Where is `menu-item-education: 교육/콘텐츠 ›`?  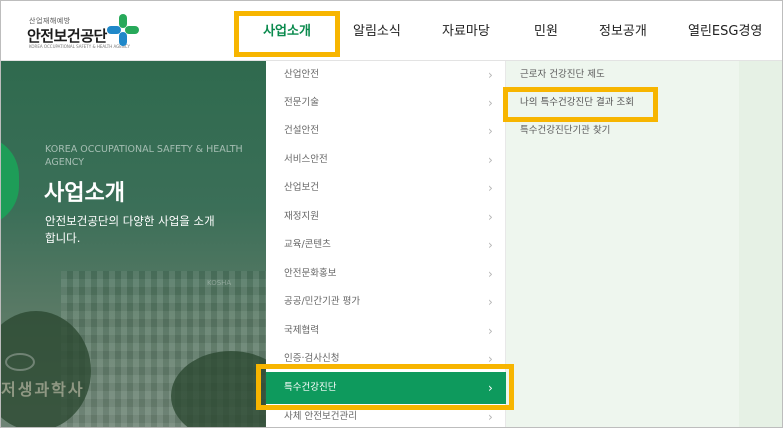
menu-item-education: 교육/콘텐츠 › is located at coordinates (386, 245).